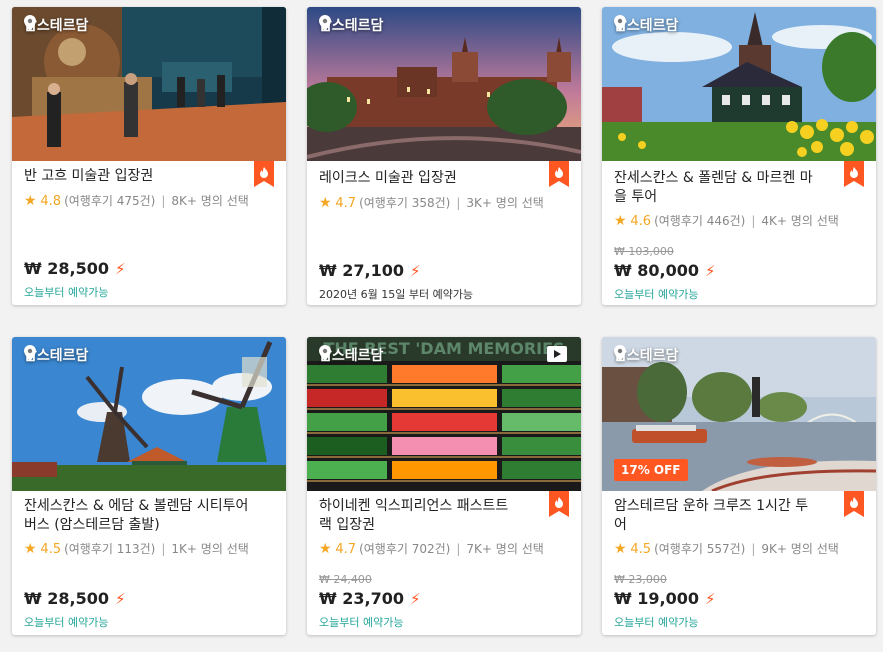  Describe the element at coordinates (210, 549) in the screenshot. I see `chosen-count: 1K+ 명의 선택` at that location.